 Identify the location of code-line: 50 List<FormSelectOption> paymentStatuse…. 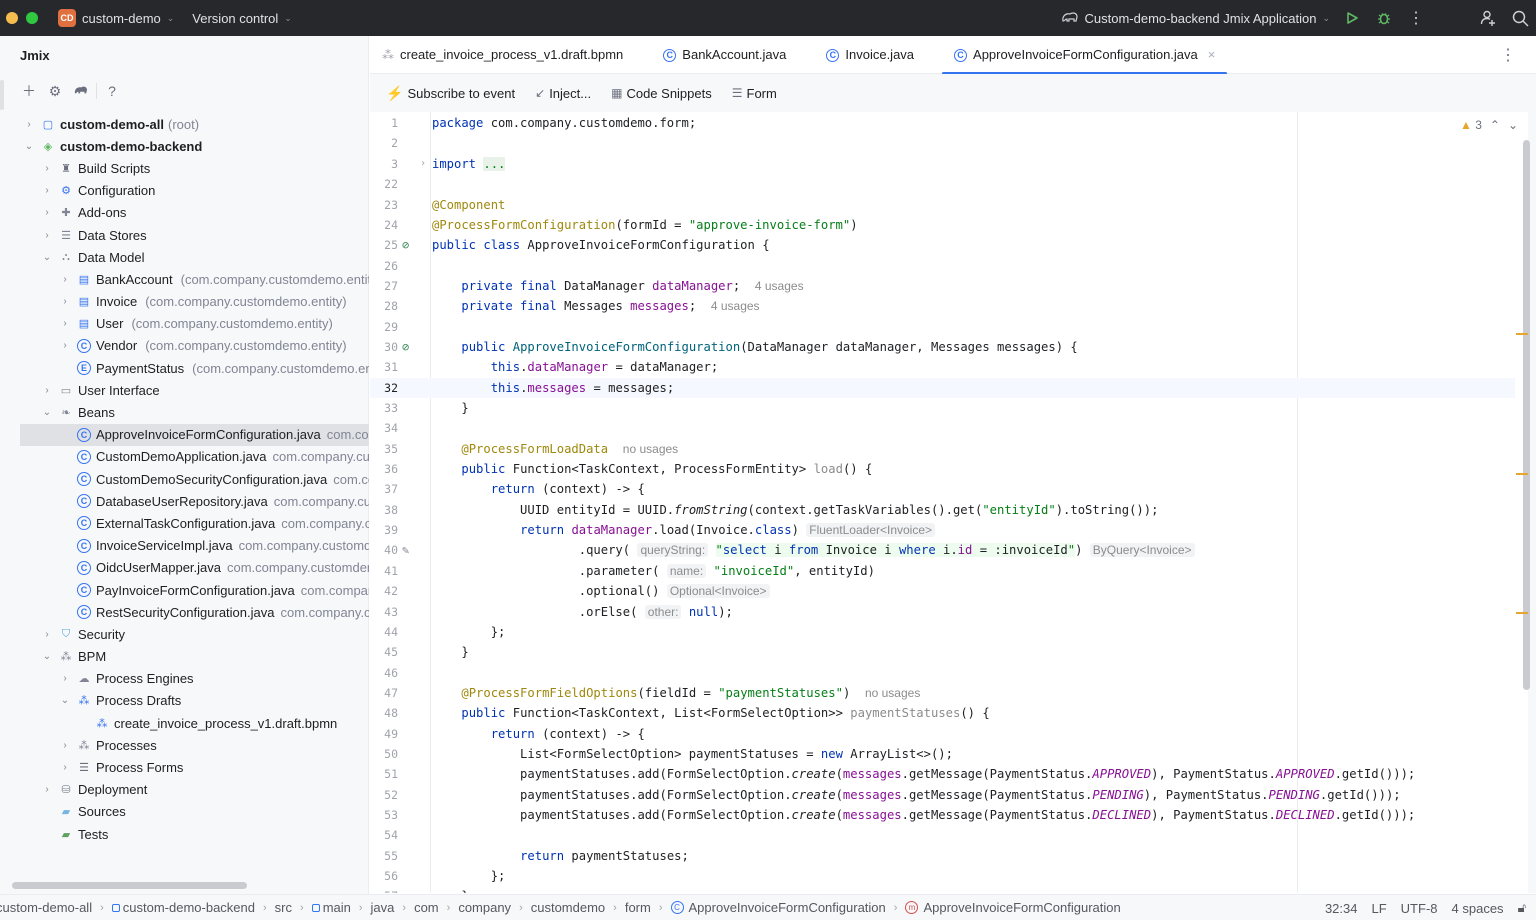
(942, 754).